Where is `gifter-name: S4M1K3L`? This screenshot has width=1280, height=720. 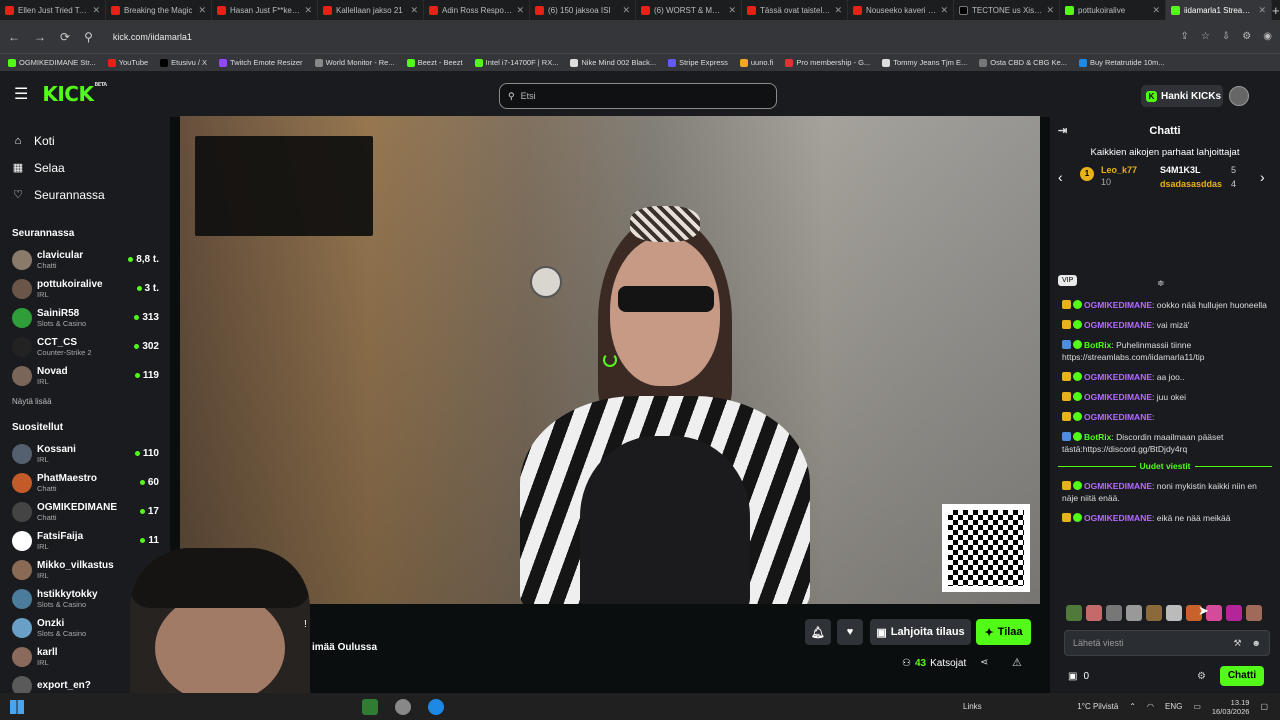 gifter-name: S4M1K3L is located at coordinates (1180, 170).